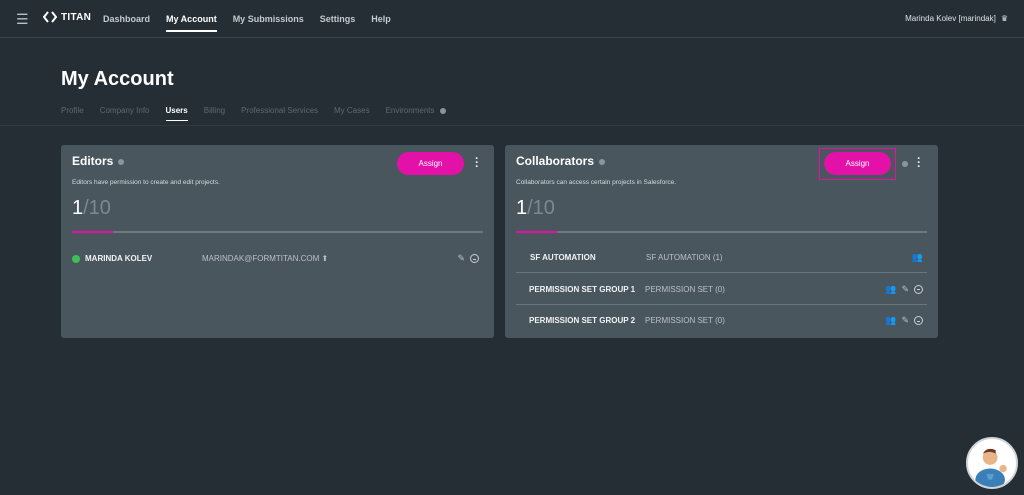 The image size is (1024, 495). I want to click on user-email: MARINDAK@FORMTITAN.COM ⬆, so click(265, 258).